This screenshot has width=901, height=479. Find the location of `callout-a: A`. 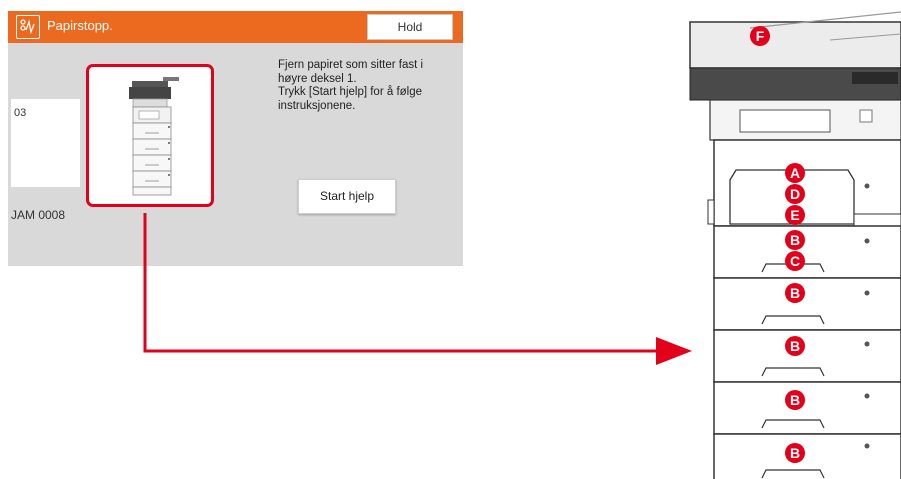

callout-a: A is located at coordinates (795, 173).